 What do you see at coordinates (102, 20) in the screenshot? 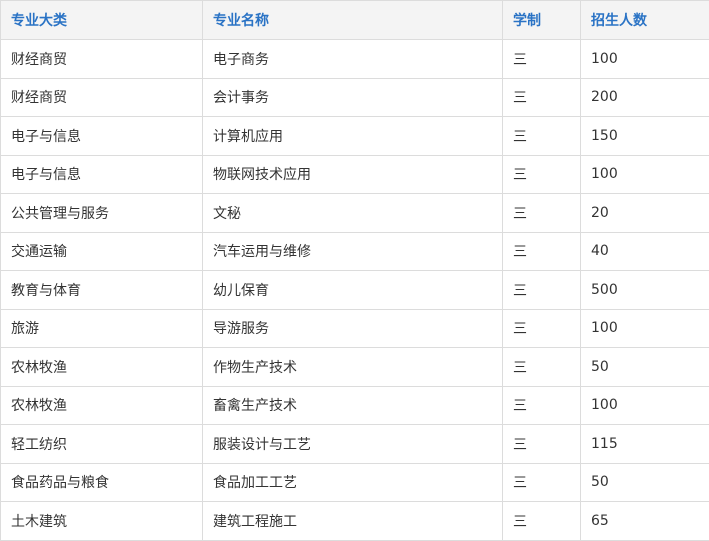
I see `header-major-category: 专业大类` at bounding box center [102, 20].